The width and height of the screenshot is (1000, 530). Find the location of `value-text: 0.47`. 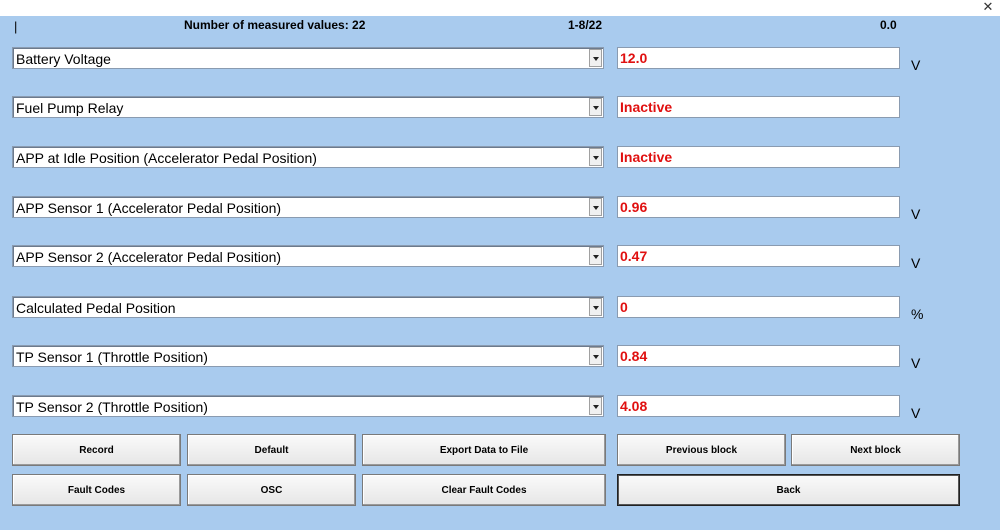

value-text: 0.47 is located at coordinates (634, 256).